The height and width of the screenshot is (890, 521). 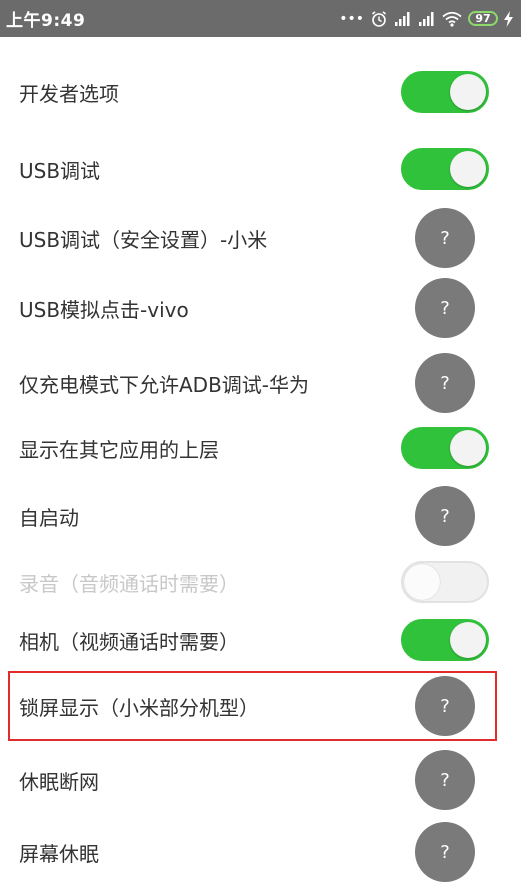 What do you see at coordinates (129, 641) in the screenshot?
I see `row-label: 相机（视频通话时需要）` at bounding box center [129, 641].